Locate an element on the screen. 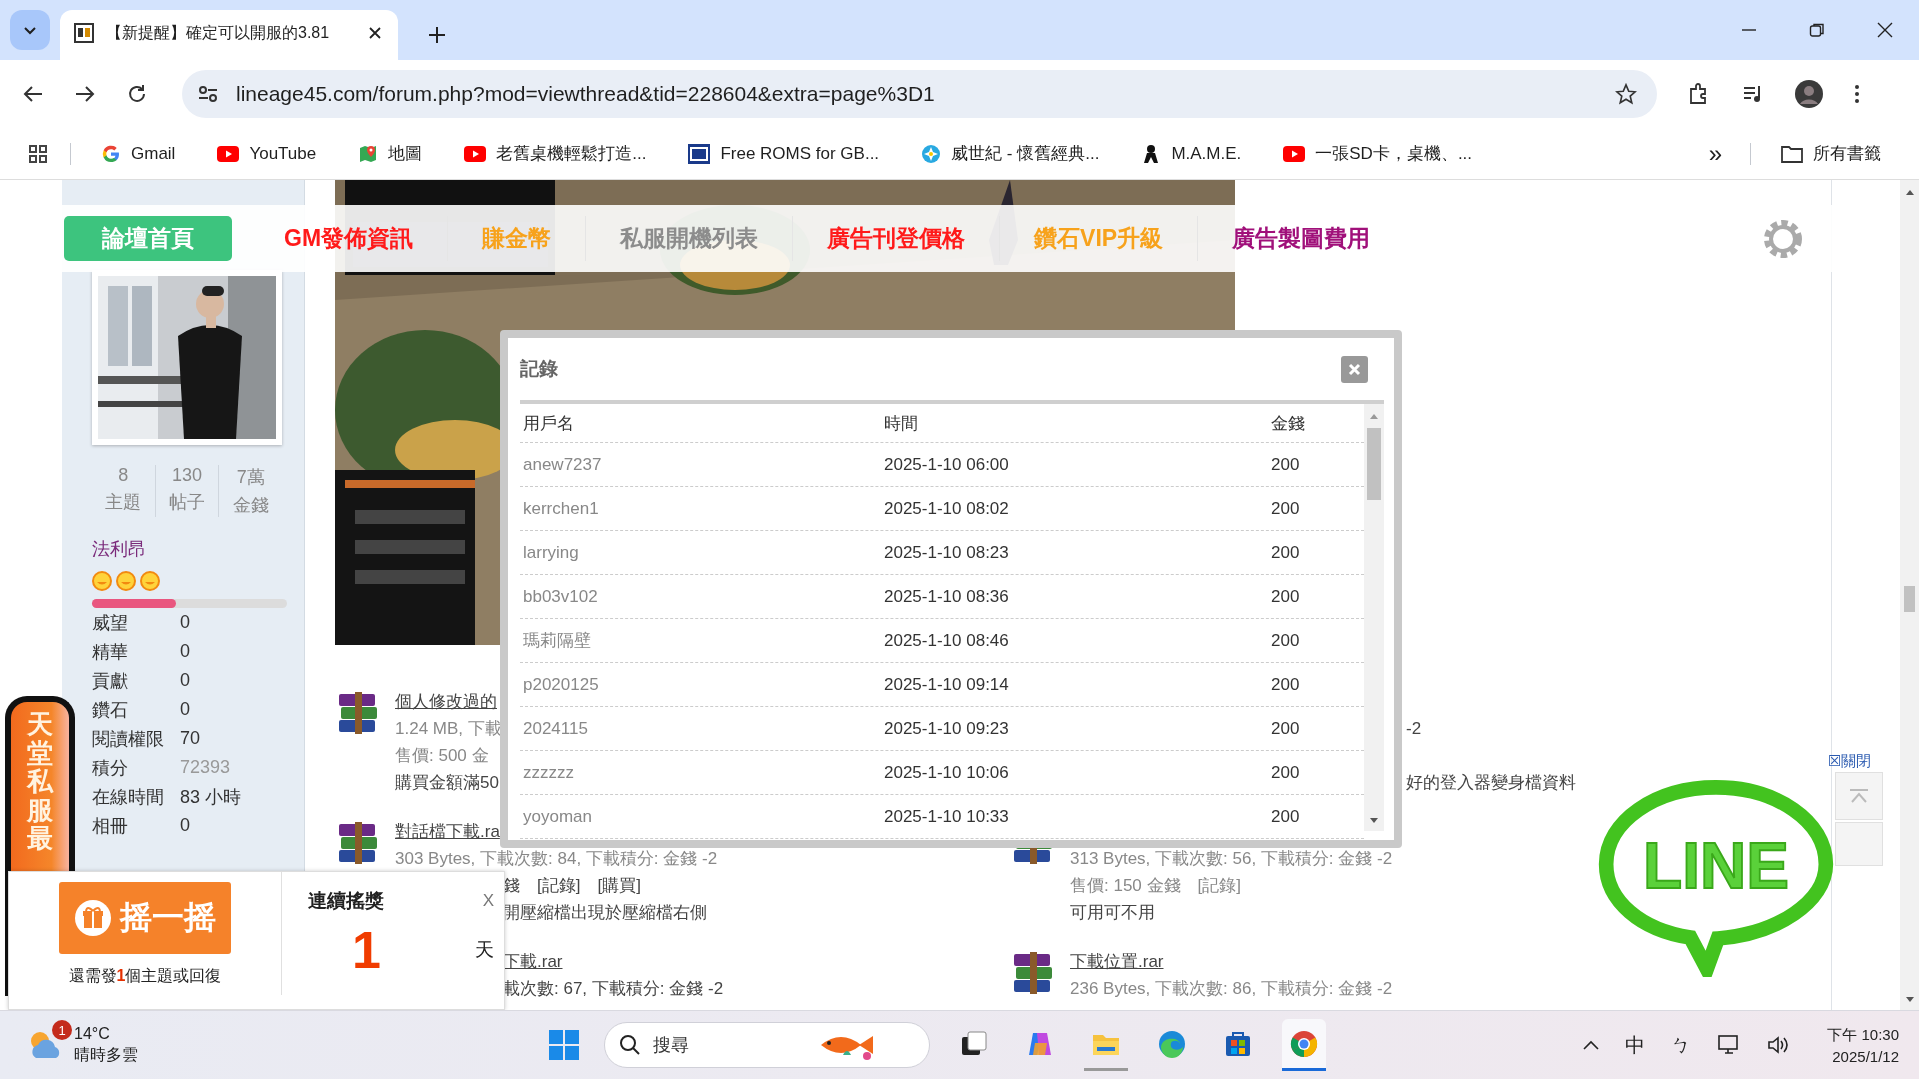  attachment-link: 下載.rar is located at coordinates (533, 961).